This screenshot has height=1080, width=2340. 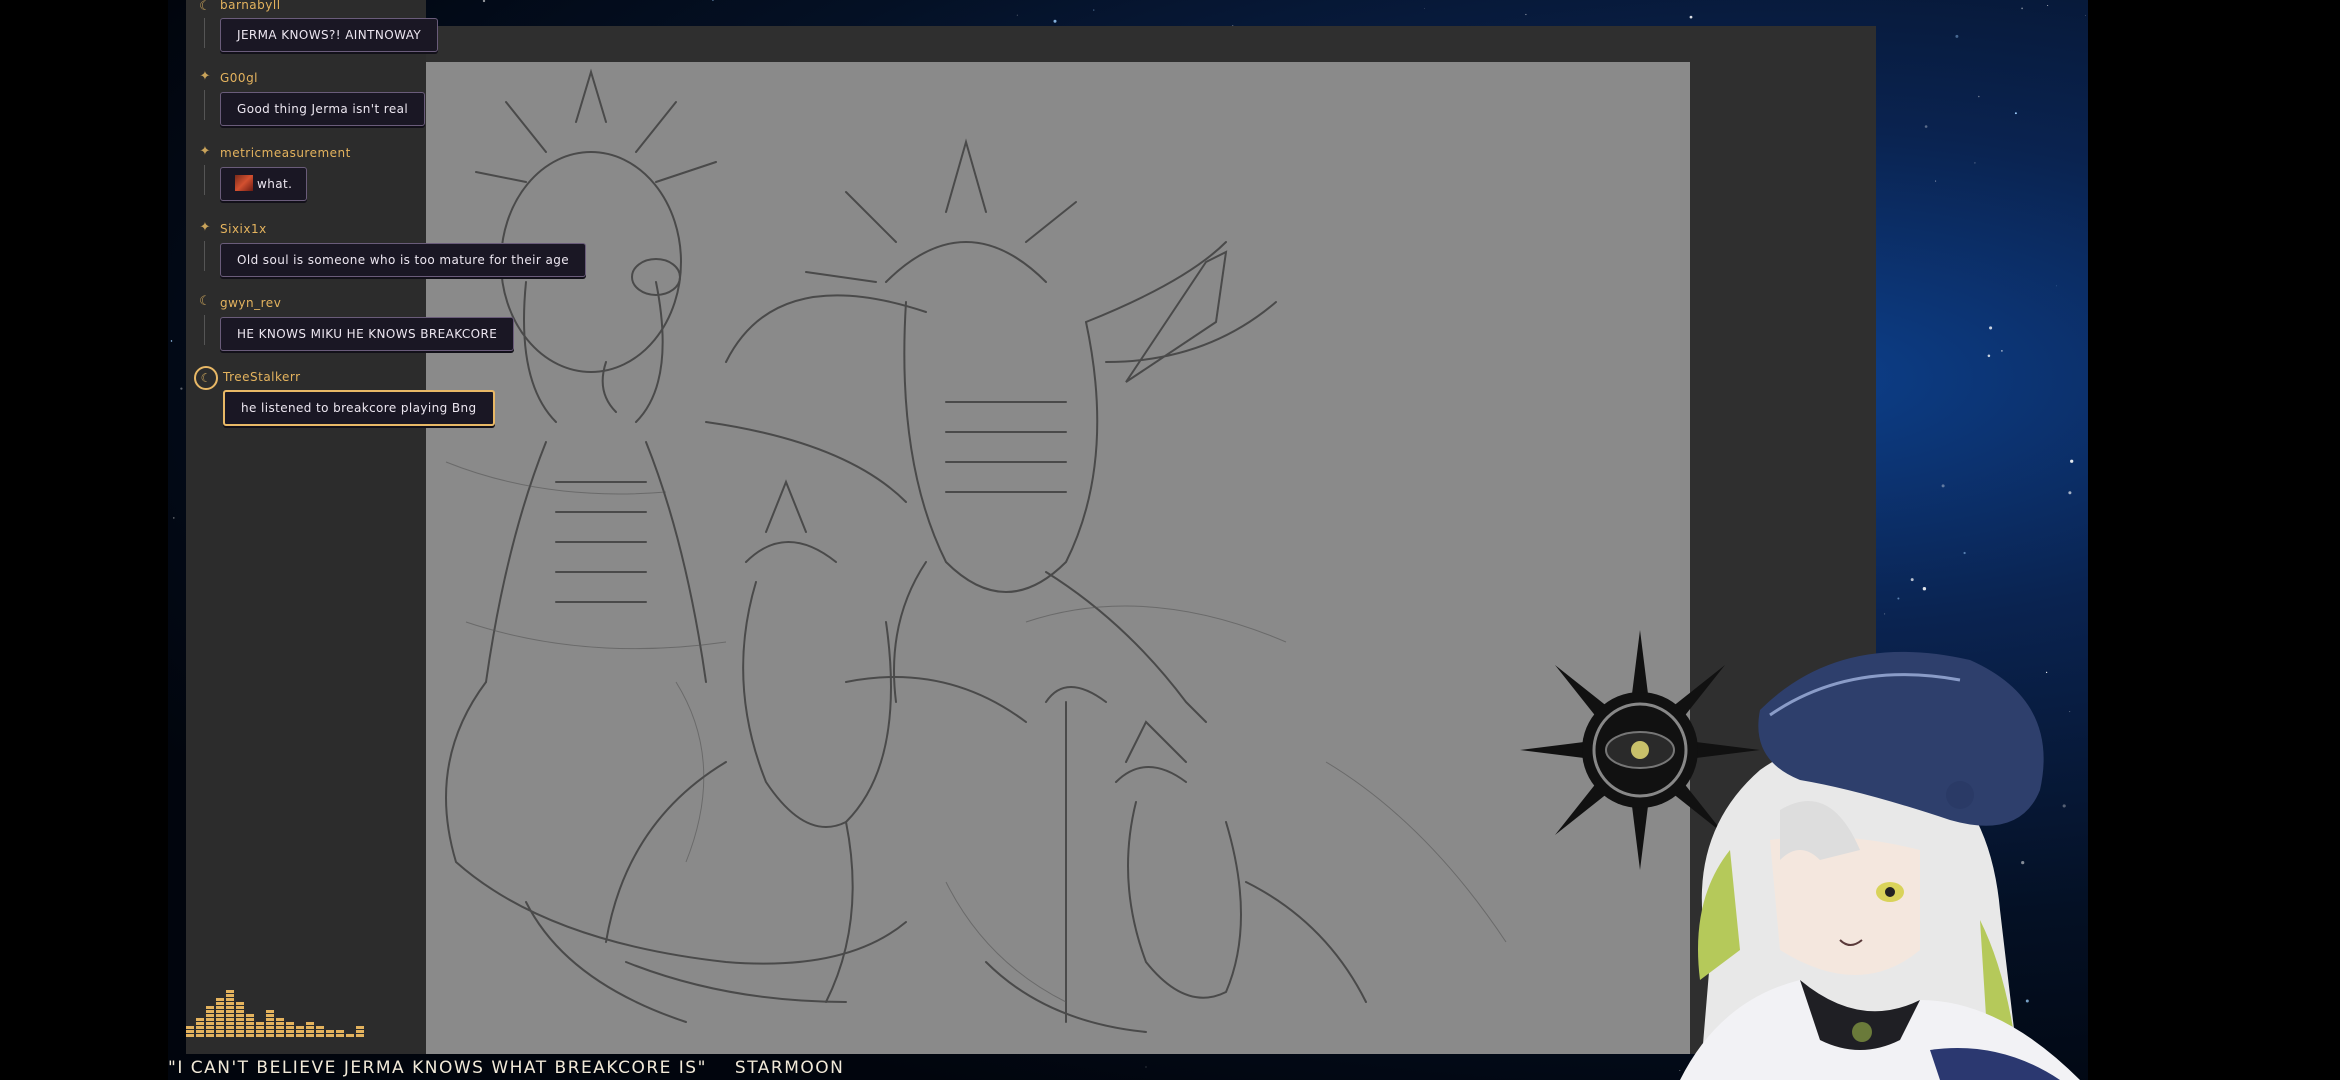 I want to click on chat-username: gwyn_rev, so click(x=251, y=303).